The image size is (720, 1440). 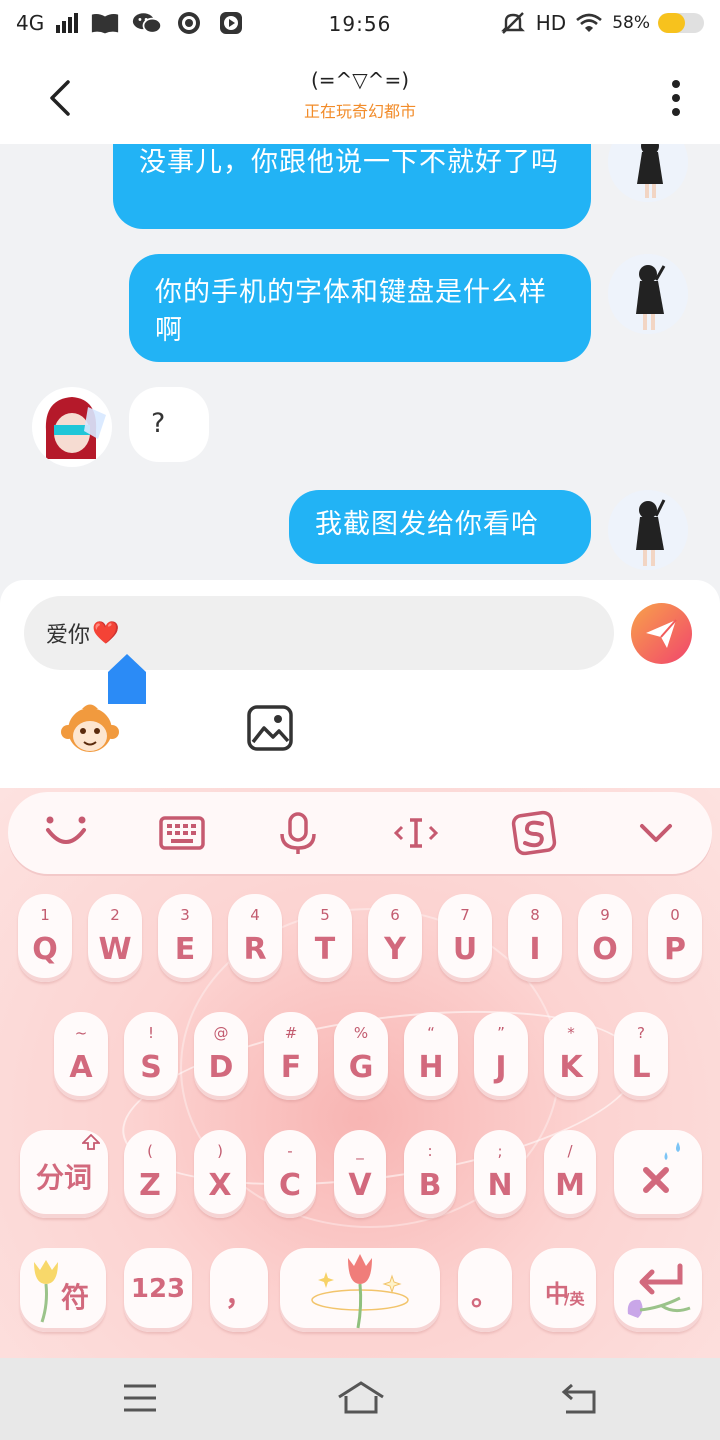 I want to click on sogou-icon, so click(x=534, y=833).